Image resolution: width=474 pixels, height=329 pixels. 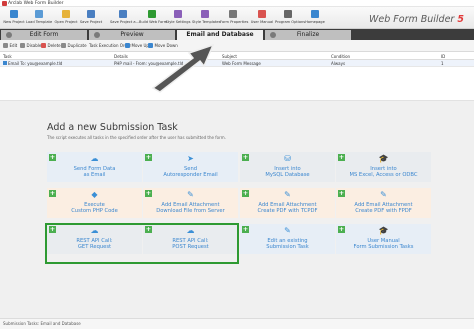 What do you see at coordinates (137, 46) in the screenshot?
I see `move-up-button: Move Up` at bounding box center [137, 46].